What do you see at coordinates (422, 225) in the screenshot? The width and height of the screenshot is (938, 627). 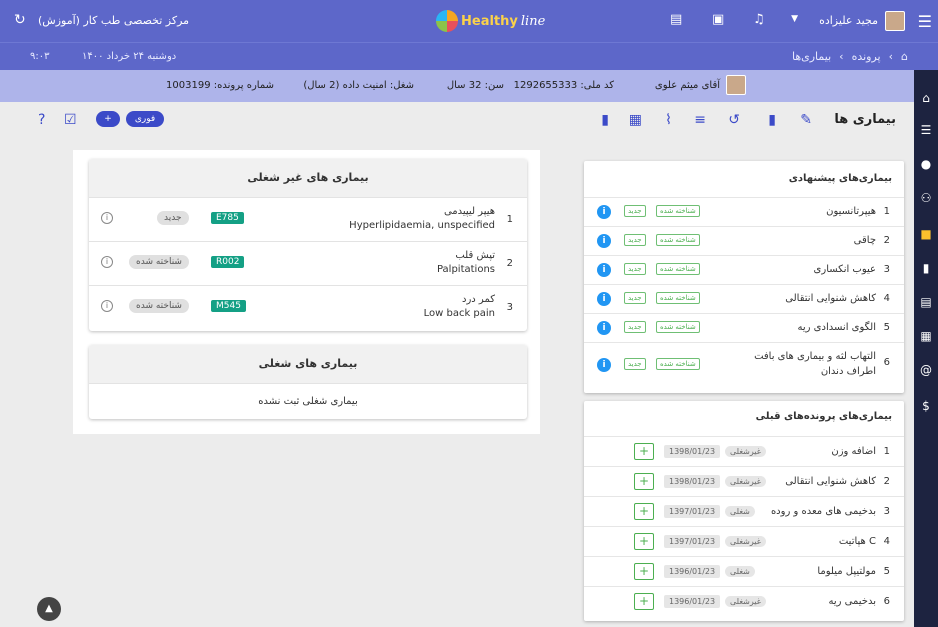 I see `disease-name-en: Hyperlipidaemia, unspecified` at bounding box center [422, 225].